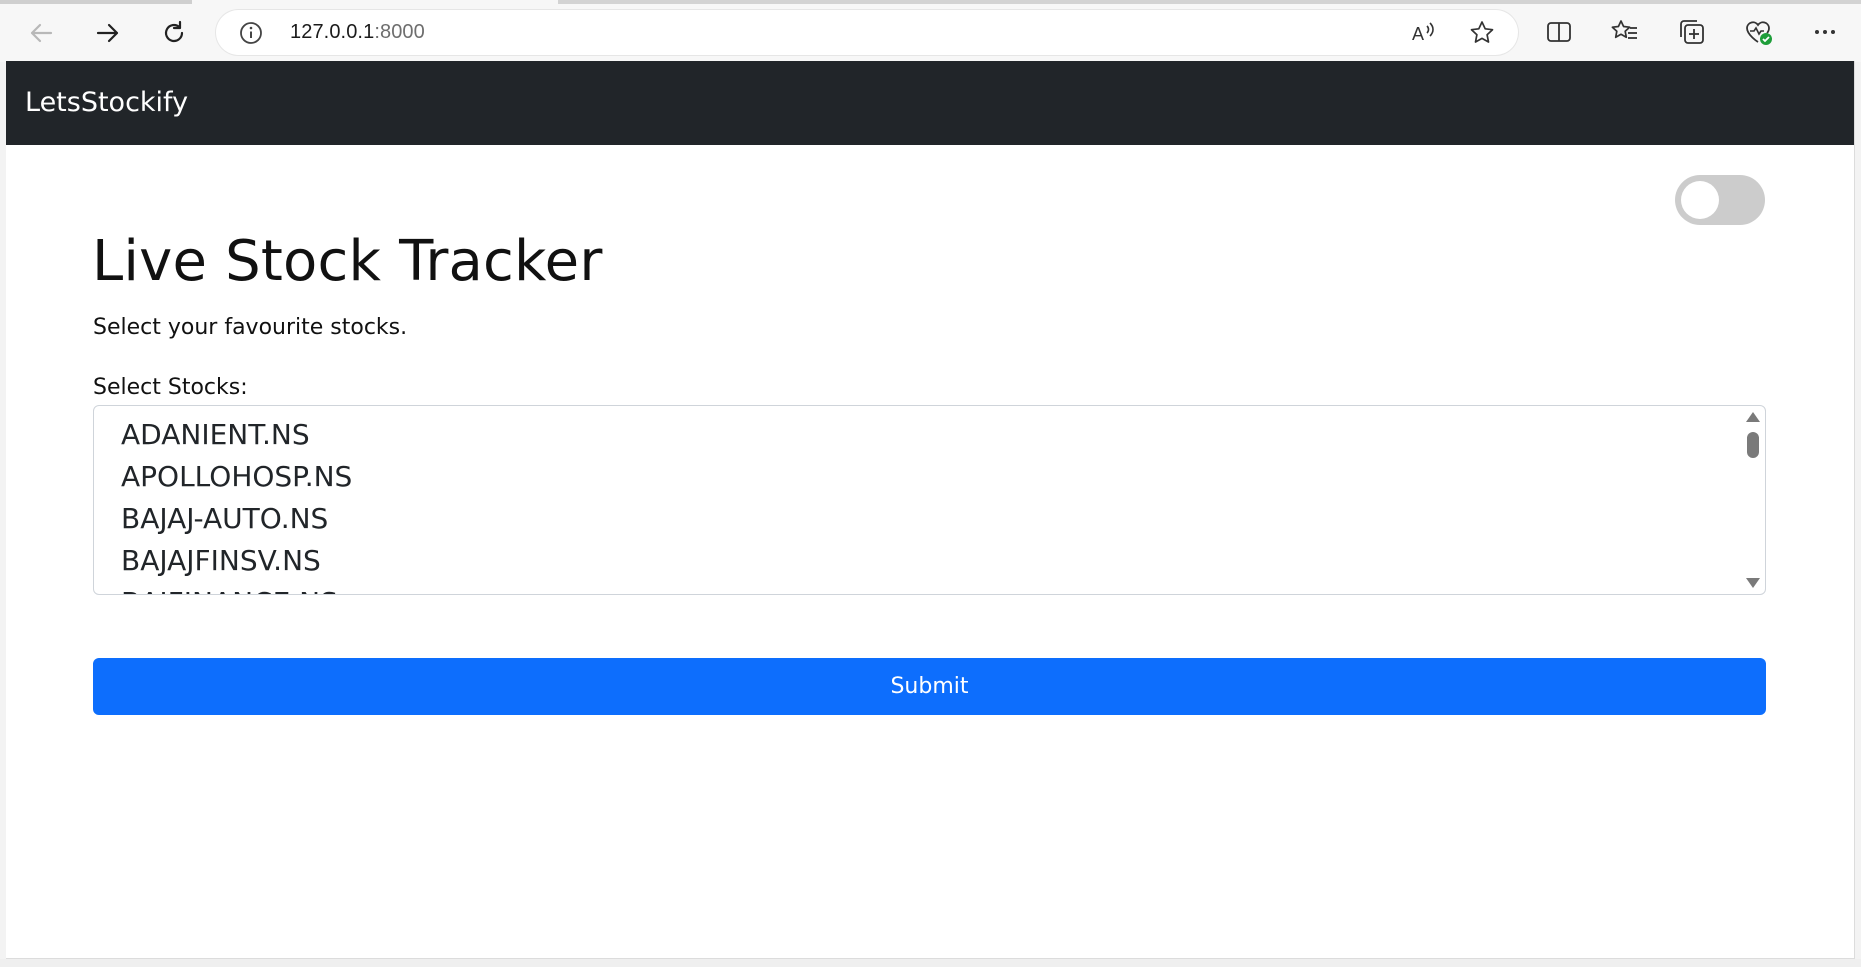 This screenshot has width=1861, height=967. What do you see at coordinates (332, 32) in the screenshot?
I see `url-host: 127.0.0.1` at bounding box center [332, 32].